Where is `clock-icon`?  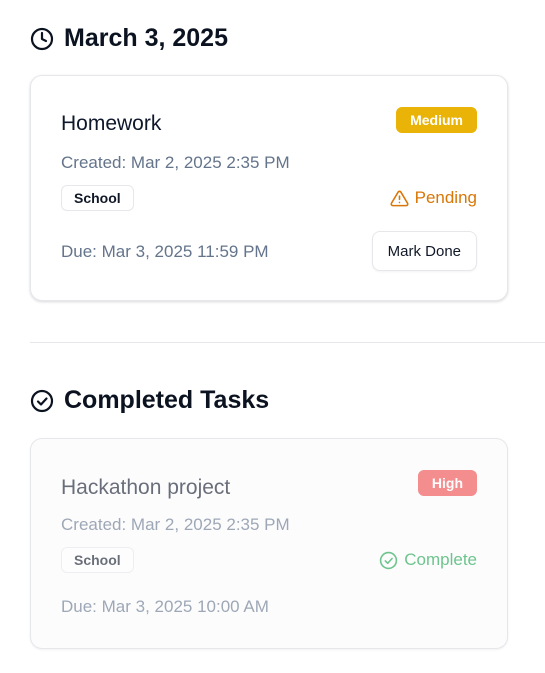
clock-icon is located at coordinates (42, 38).